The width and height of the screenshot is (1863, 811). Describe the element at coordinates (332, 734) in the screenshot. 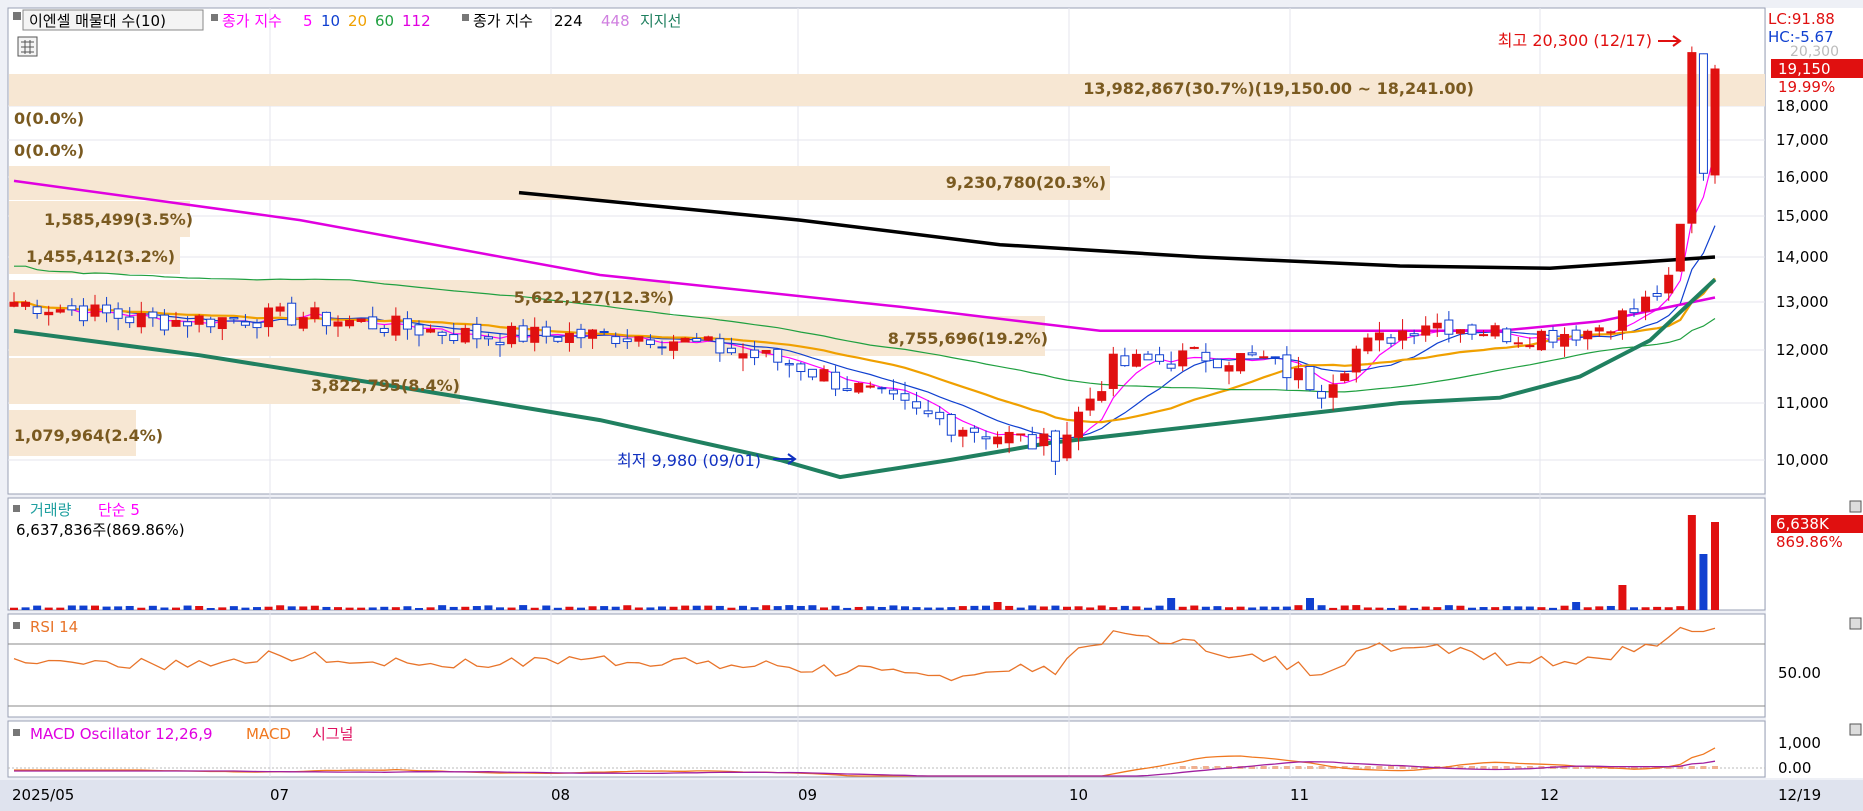

I see `signal-label: 시그널` at that location.